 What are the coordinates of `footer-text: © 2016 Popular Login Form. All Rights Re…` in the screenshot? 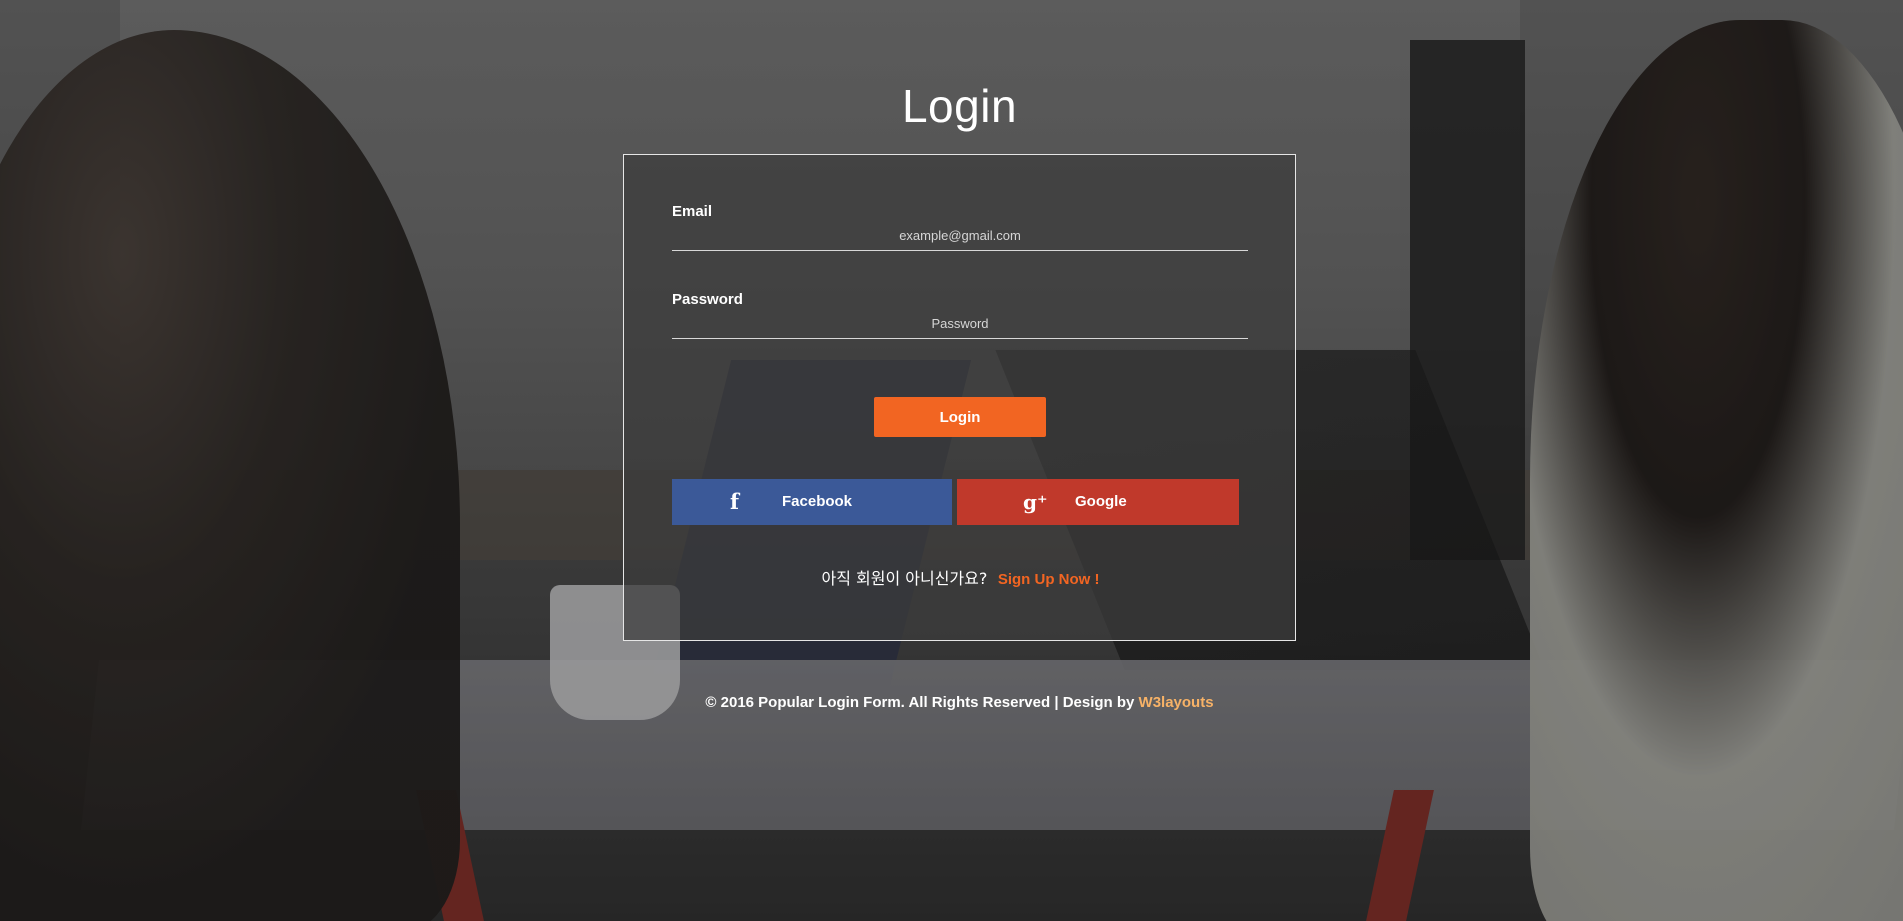 It's located at (920, 702).